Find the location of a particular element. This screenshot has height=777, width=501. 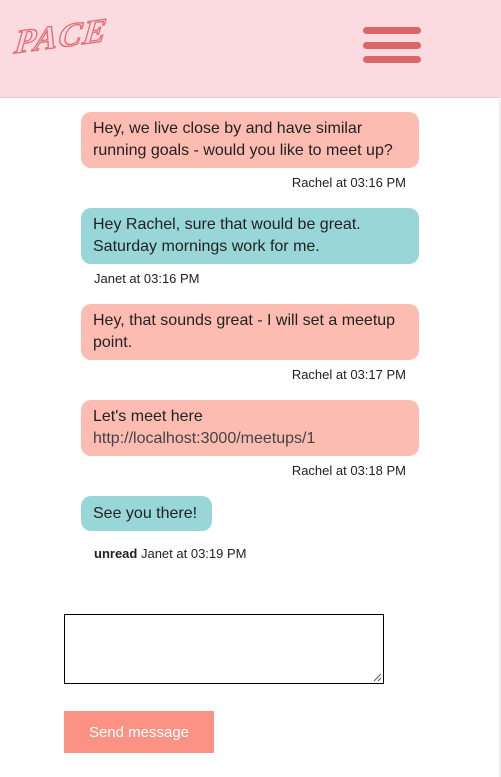

message-meta: Rachel at 03:18 PM is located at coordinates (348, 470).